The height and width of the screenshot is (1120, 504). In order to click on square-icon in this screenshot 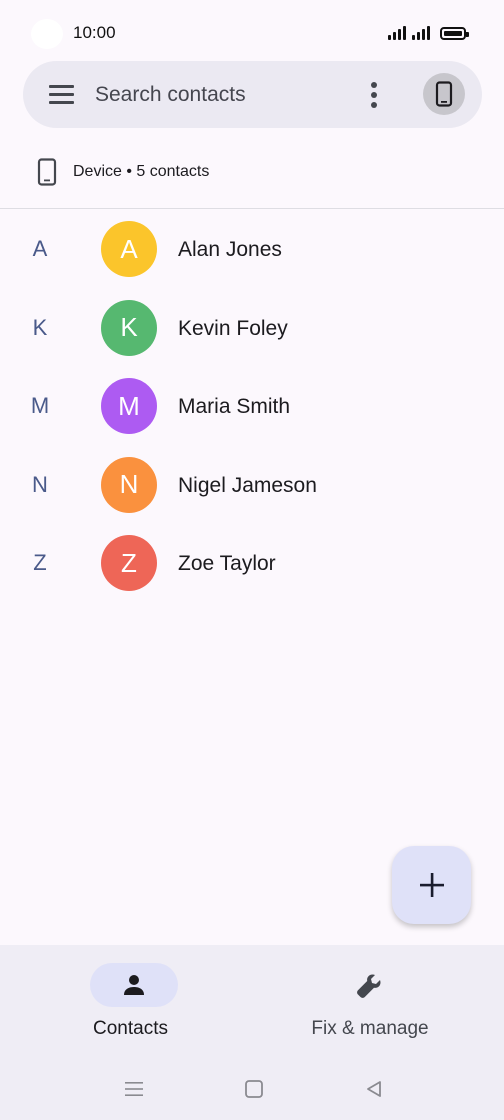, I will do `click(254, 1089)`.